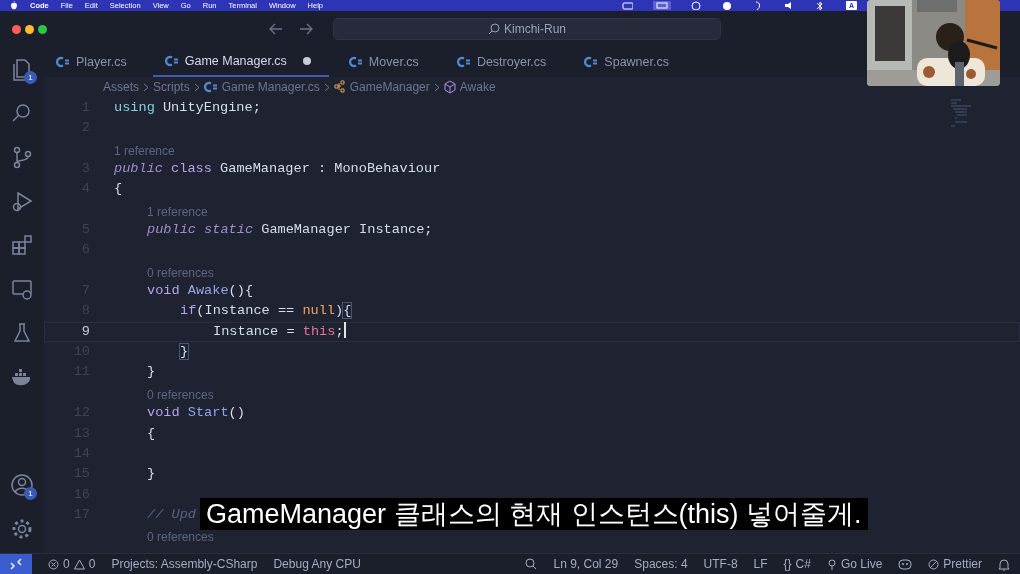 The height and width of the screenshot is (574, 1020). Describe the element at coordinates (339, 87) in the screenshot. I see `class-icon` at that location.